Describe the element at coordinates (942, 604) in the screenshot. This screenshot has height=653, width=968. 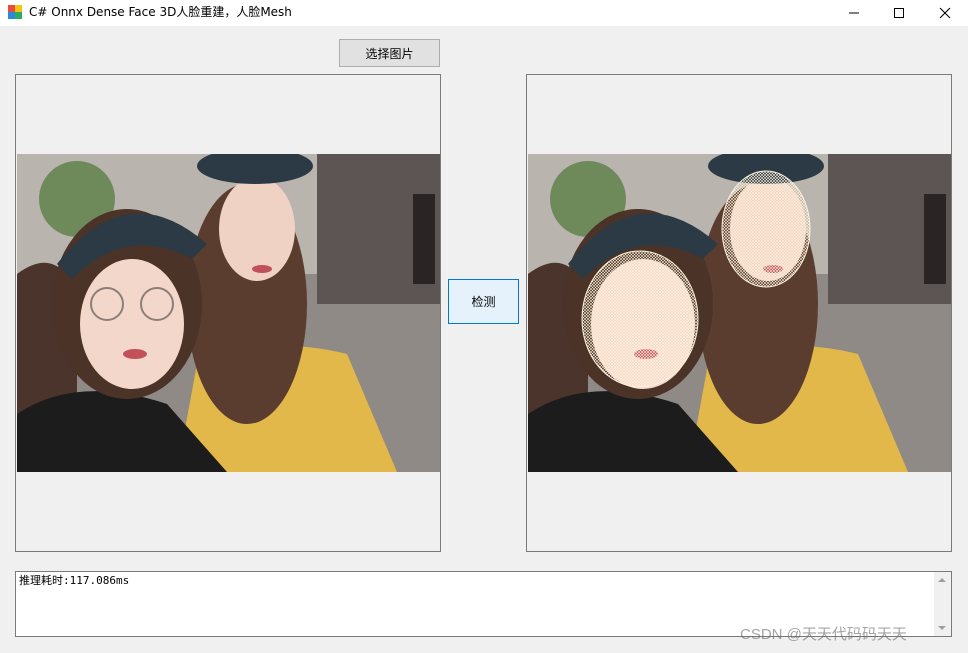
I see `vertical-scrollbar` at that location.